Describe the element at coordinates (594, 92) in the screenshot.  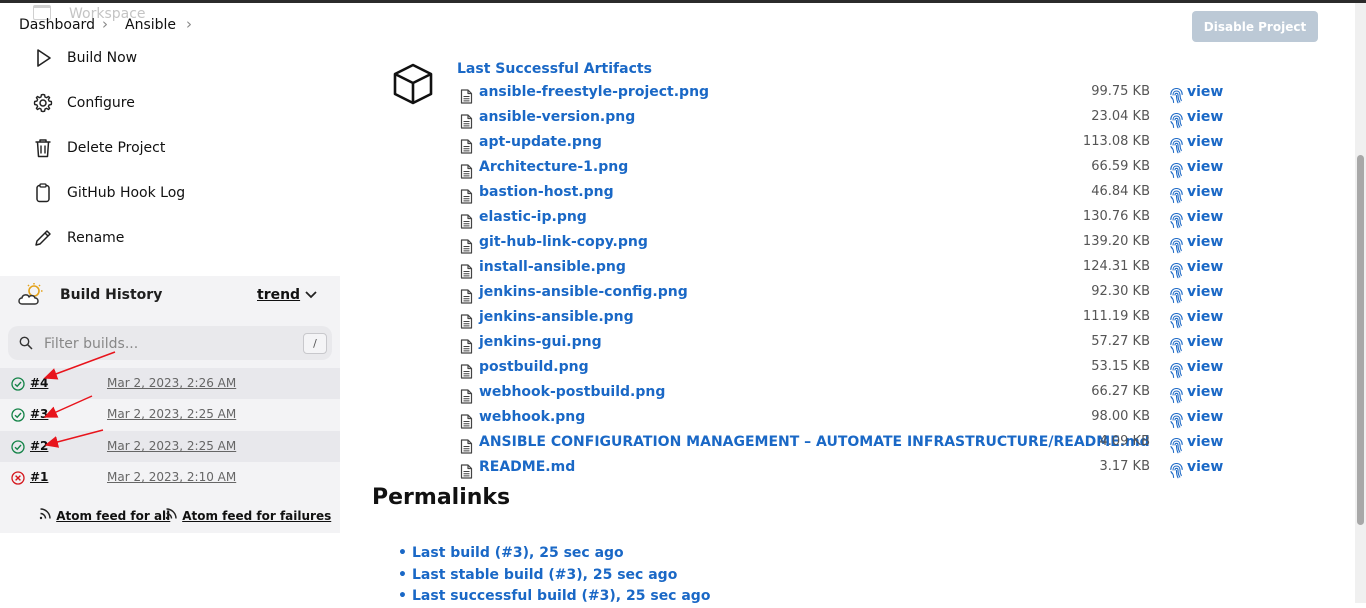
I see `artifact-file-link: ansible-freestyle-project.png` at that location.